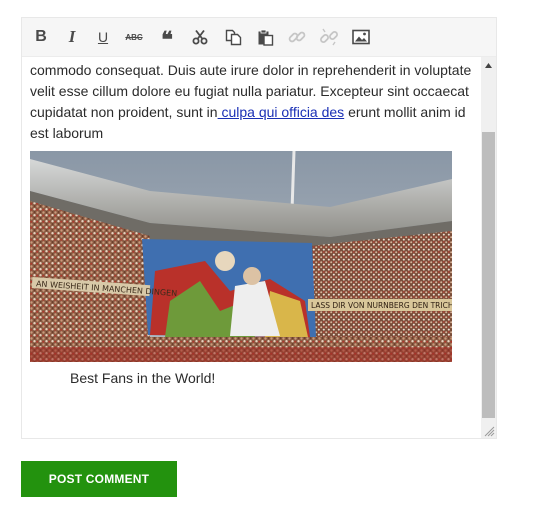 The width and height of the screenshot is (543, 511). I want to click on post-comment-button: POST COMMENT, so click(99, 479).